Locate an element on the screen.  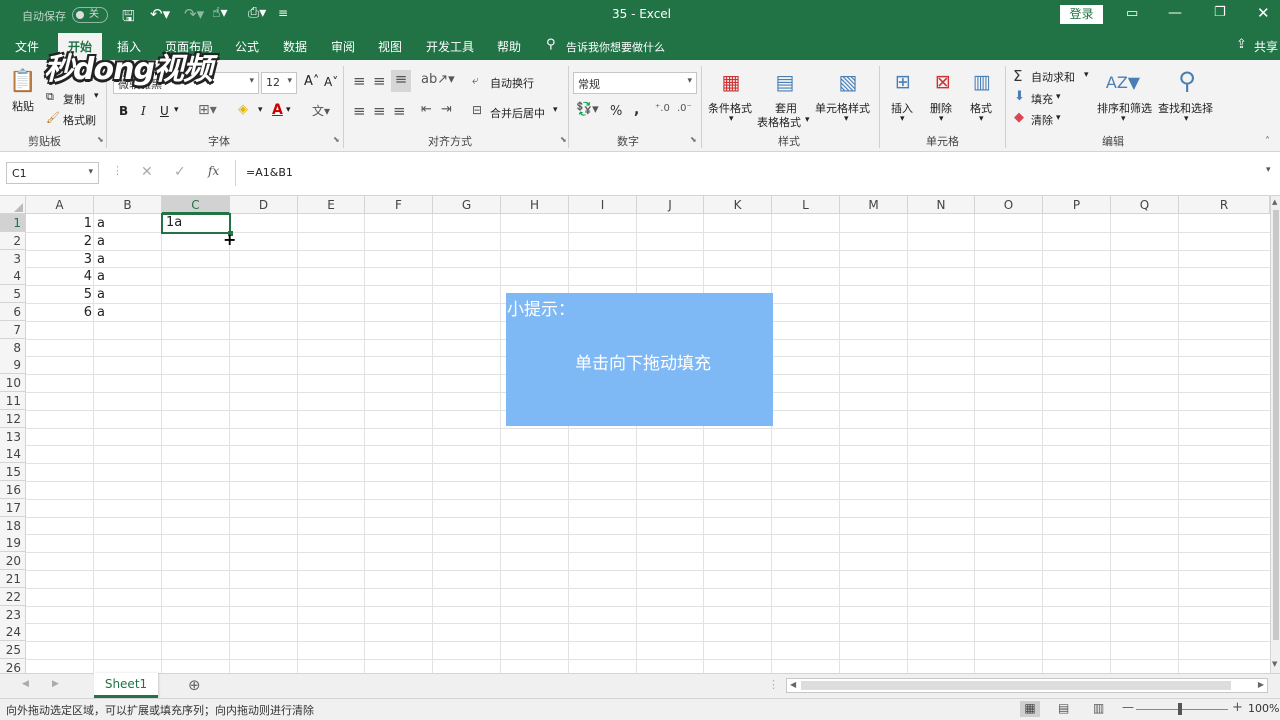
number-format-select: 常规 ▾ is located at coordinates (635, 83).